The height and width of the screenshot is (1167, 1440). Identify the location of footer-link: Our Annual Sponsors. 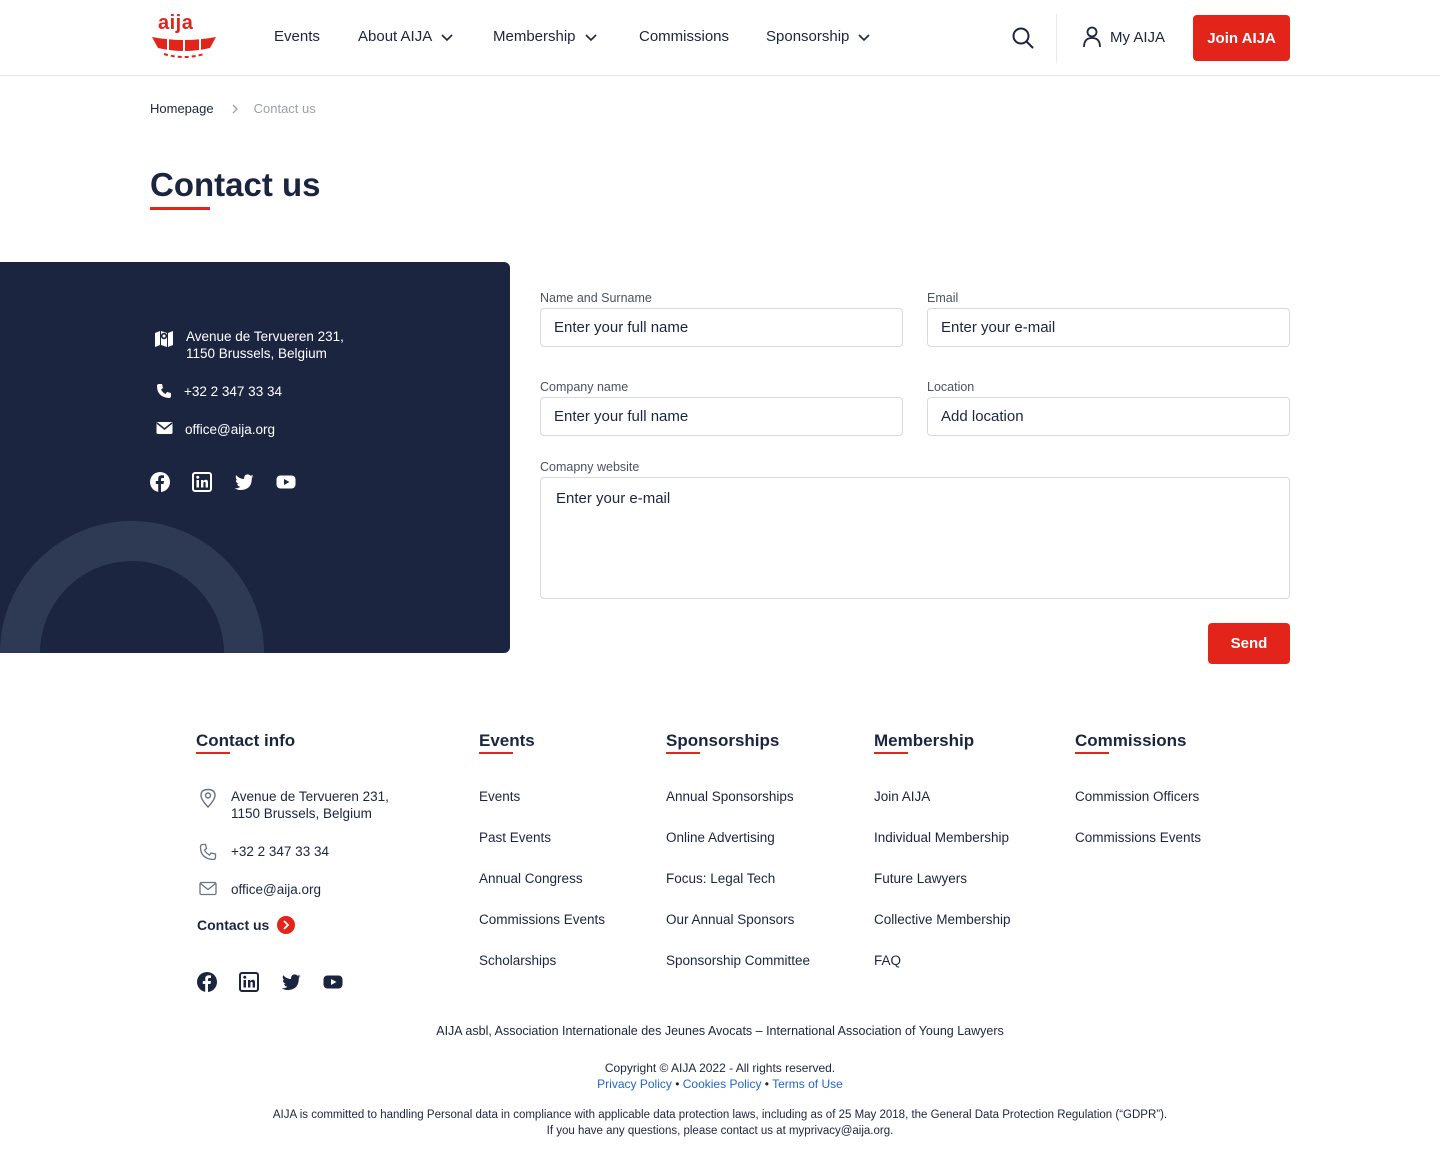
(730, 919).